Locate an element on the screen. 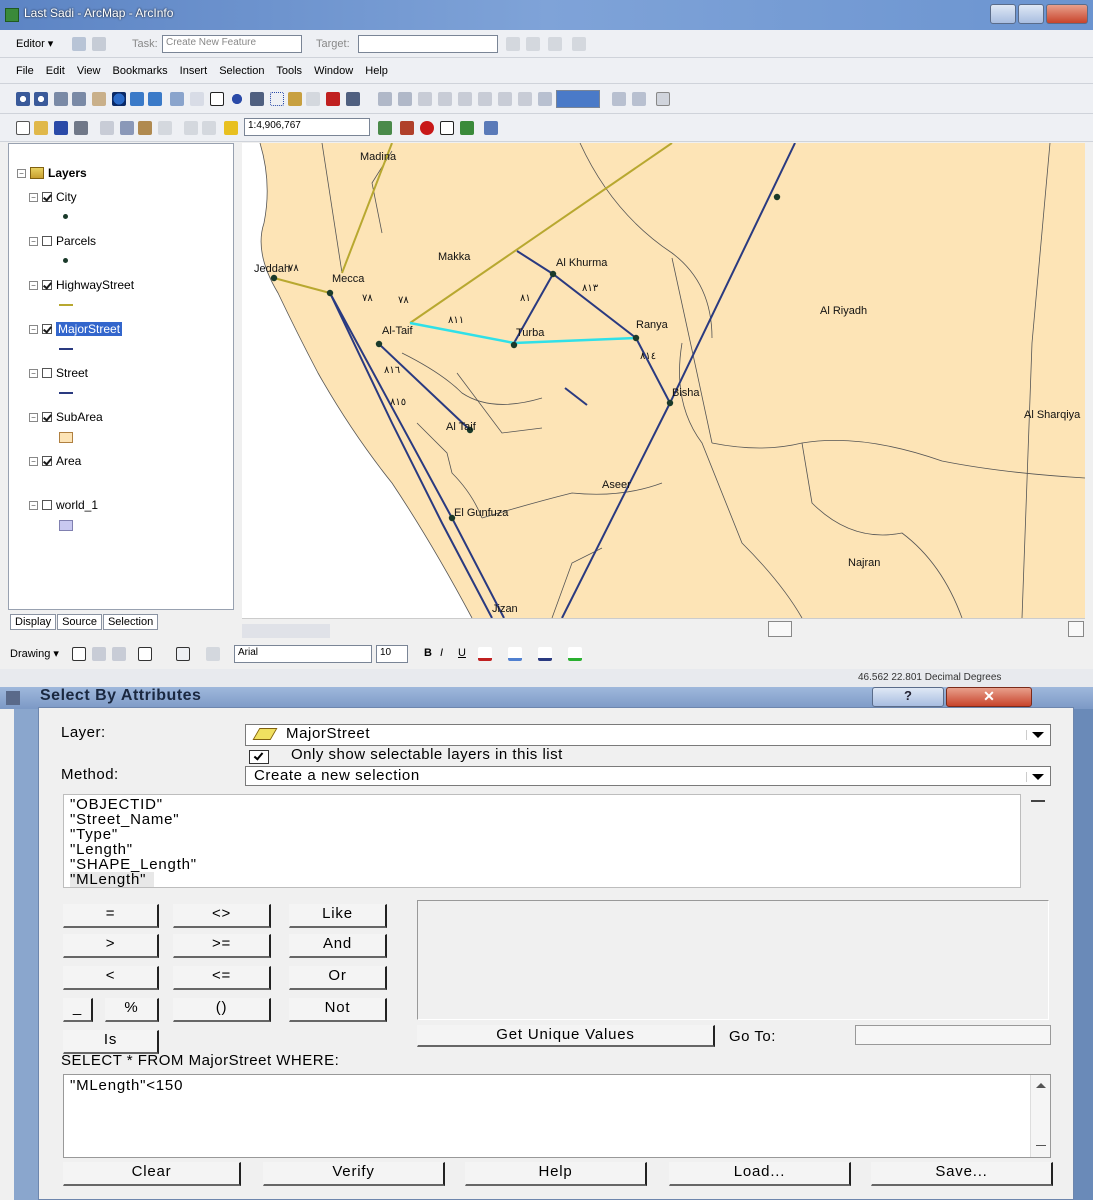  map-horizontal-scrollbar is located at coordinates (663, 629).